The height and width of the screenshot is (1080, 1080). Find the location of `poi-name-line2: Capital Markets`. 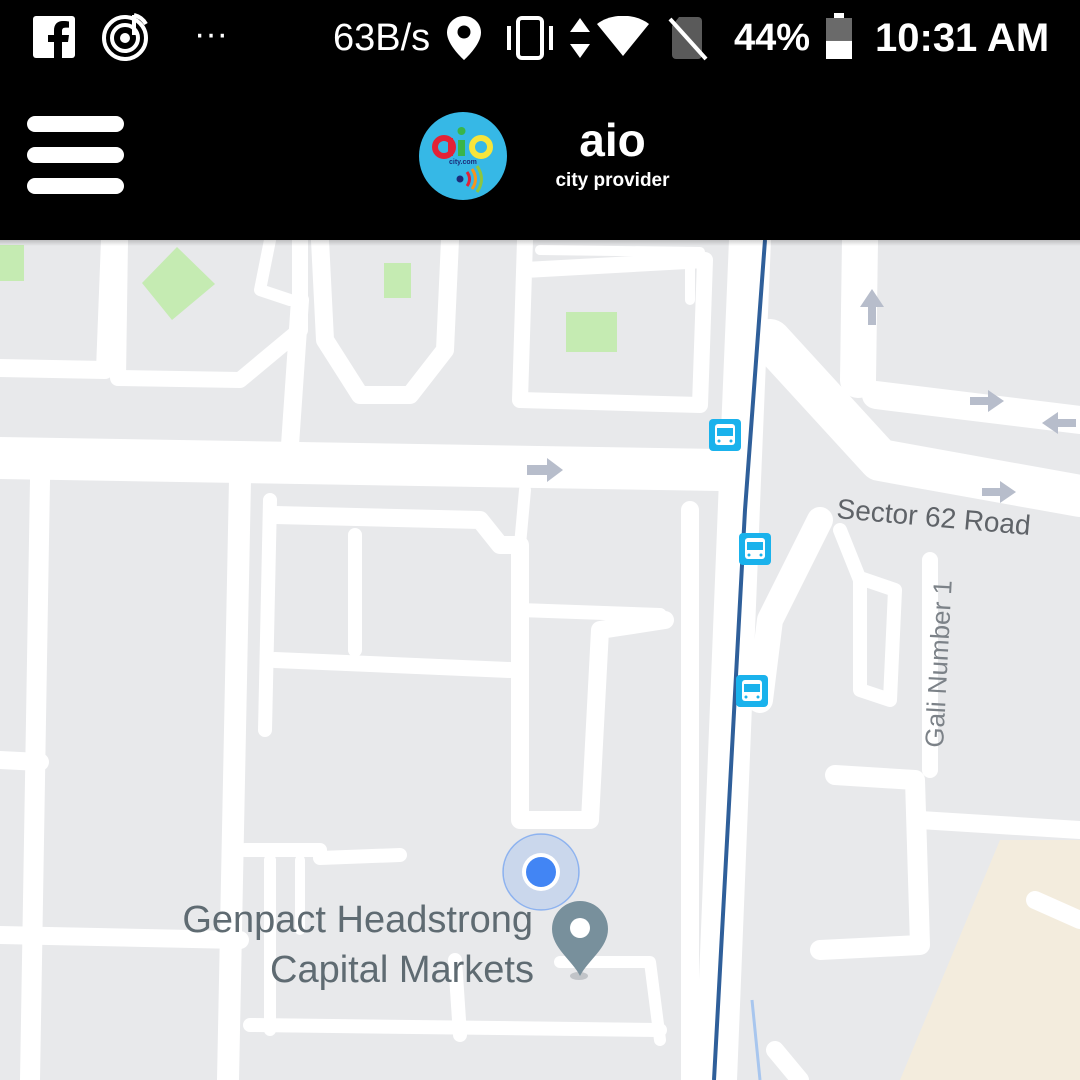

poi-name-line2: Capital Markets is located at coordinates (402, 970).